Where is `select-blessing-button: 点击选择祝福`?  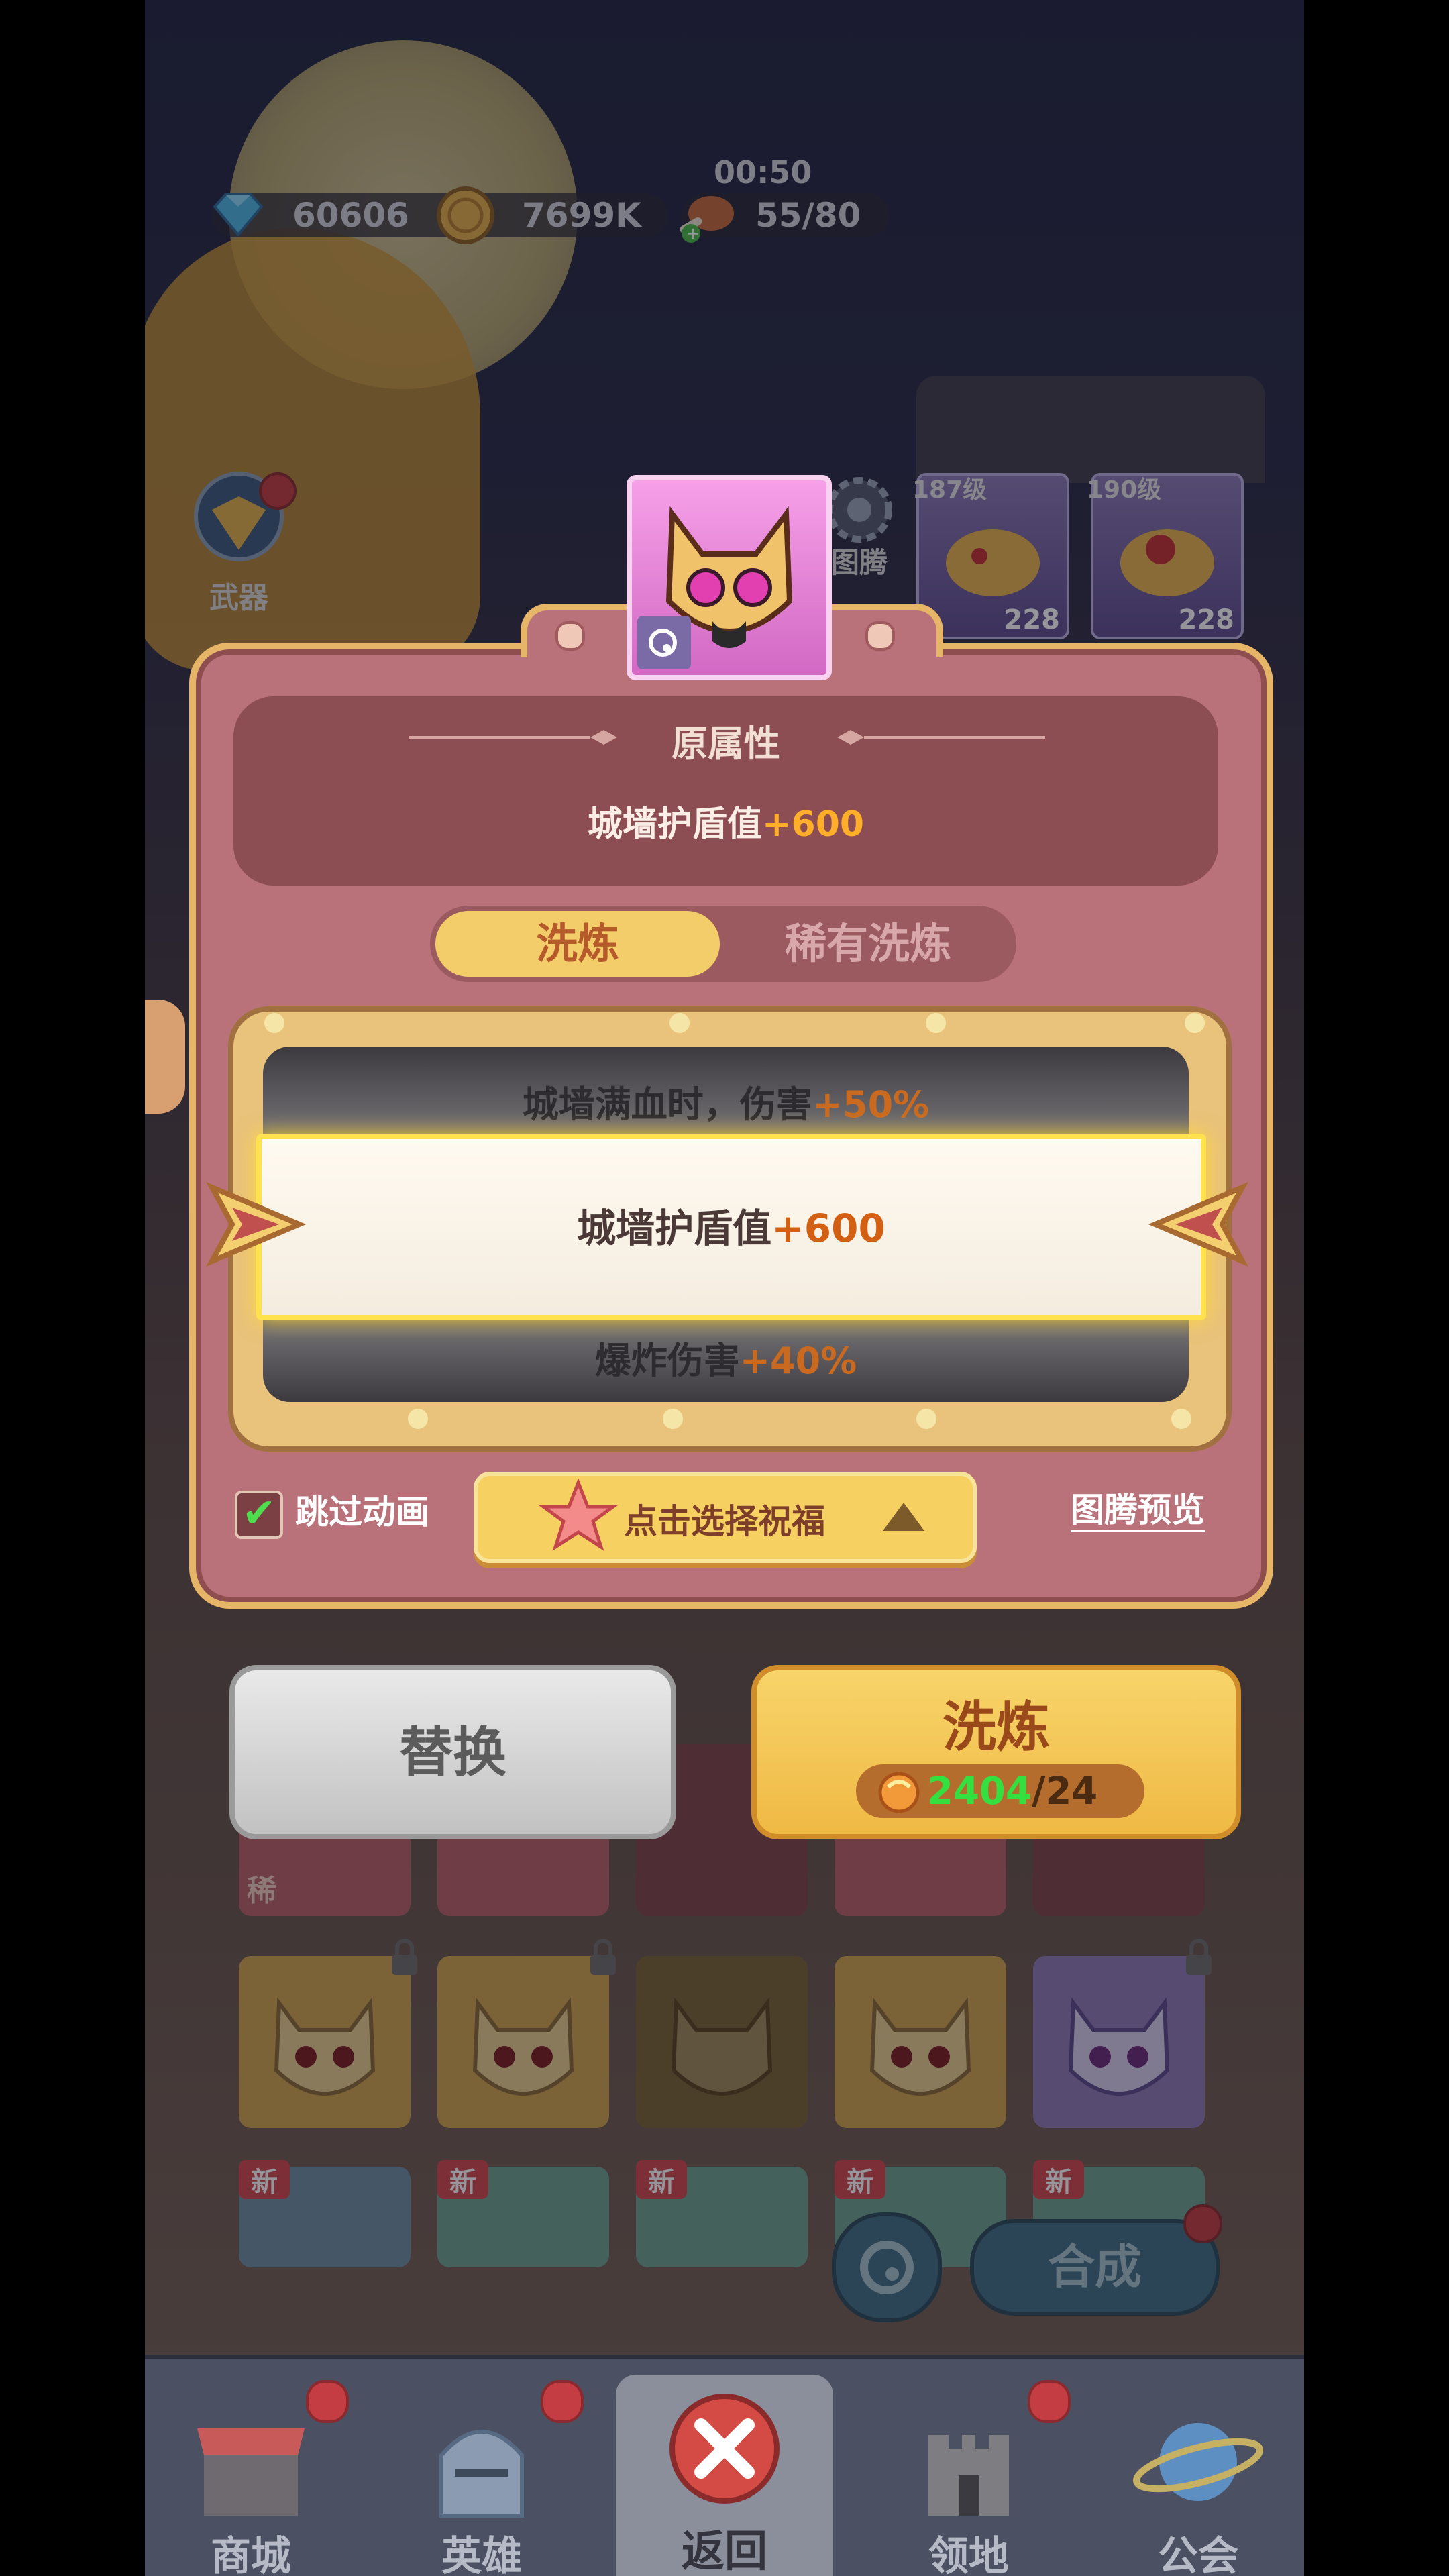 select-blessing-button: 点击选择祝福 is located at coordinates (725, 1517).